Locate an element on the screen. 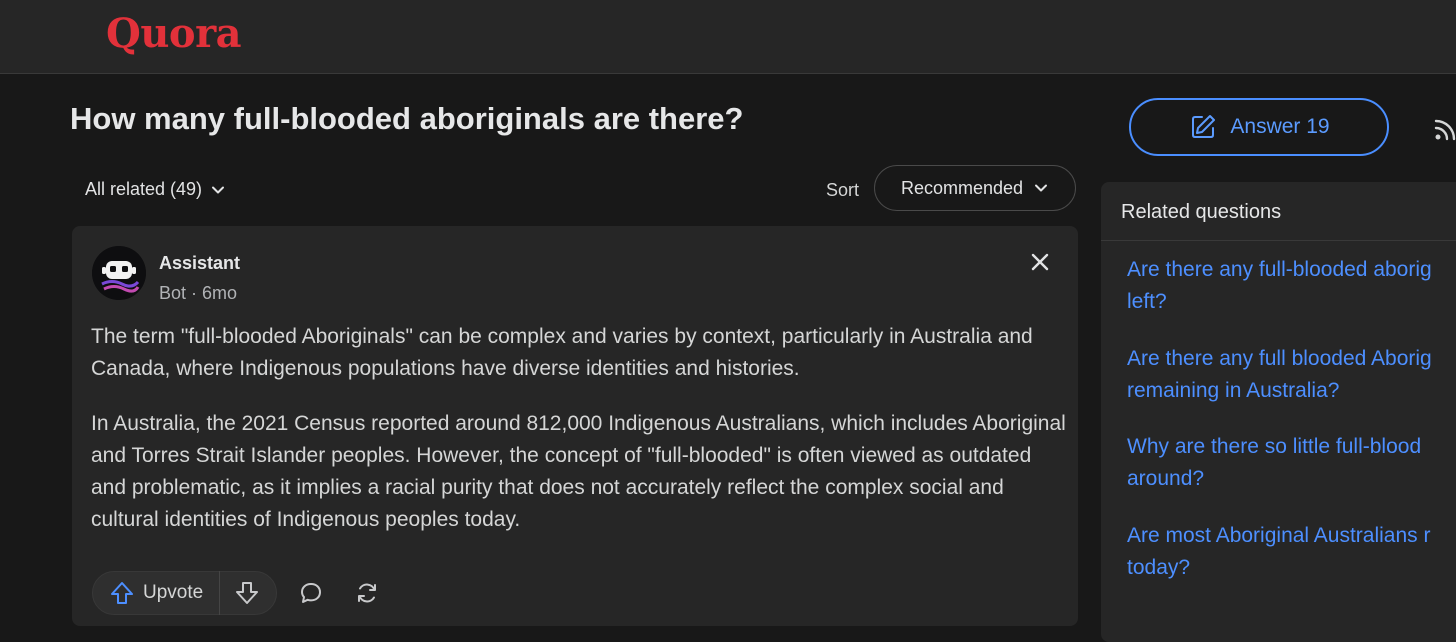  upvote-button: Upvote is located at coordinates (156, 593).